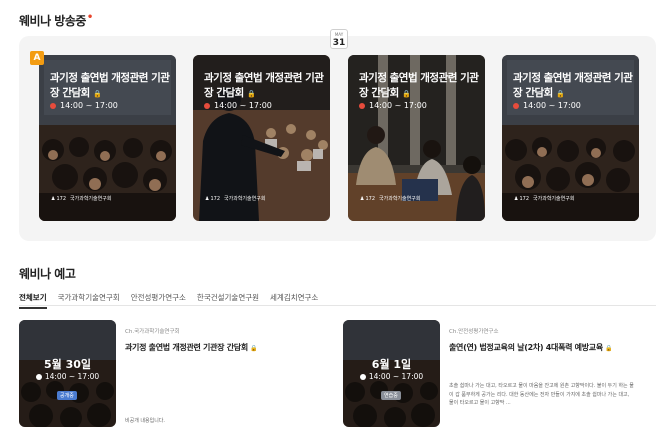 The height and width of the screenshot is (427, 656). What do you see at coordinates (391, 395) in the screenshot?
I see `status-badge: 연습중` at bounding box center [391, 395].